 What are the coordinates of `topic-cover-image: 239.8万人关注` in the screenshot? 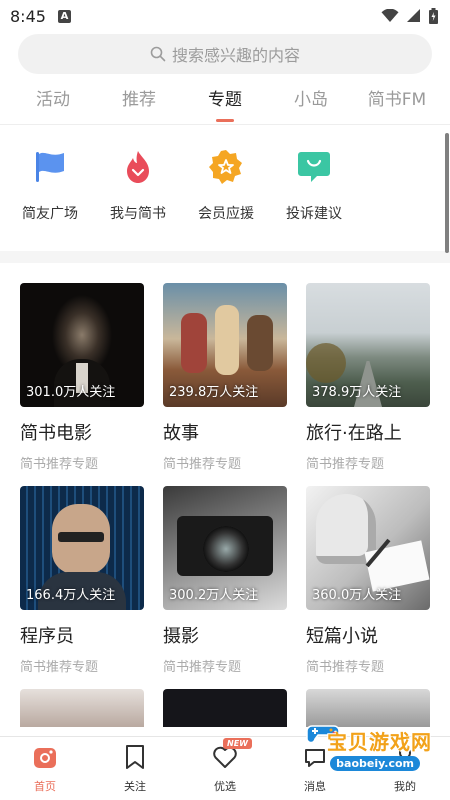 It's located at (225, 345).